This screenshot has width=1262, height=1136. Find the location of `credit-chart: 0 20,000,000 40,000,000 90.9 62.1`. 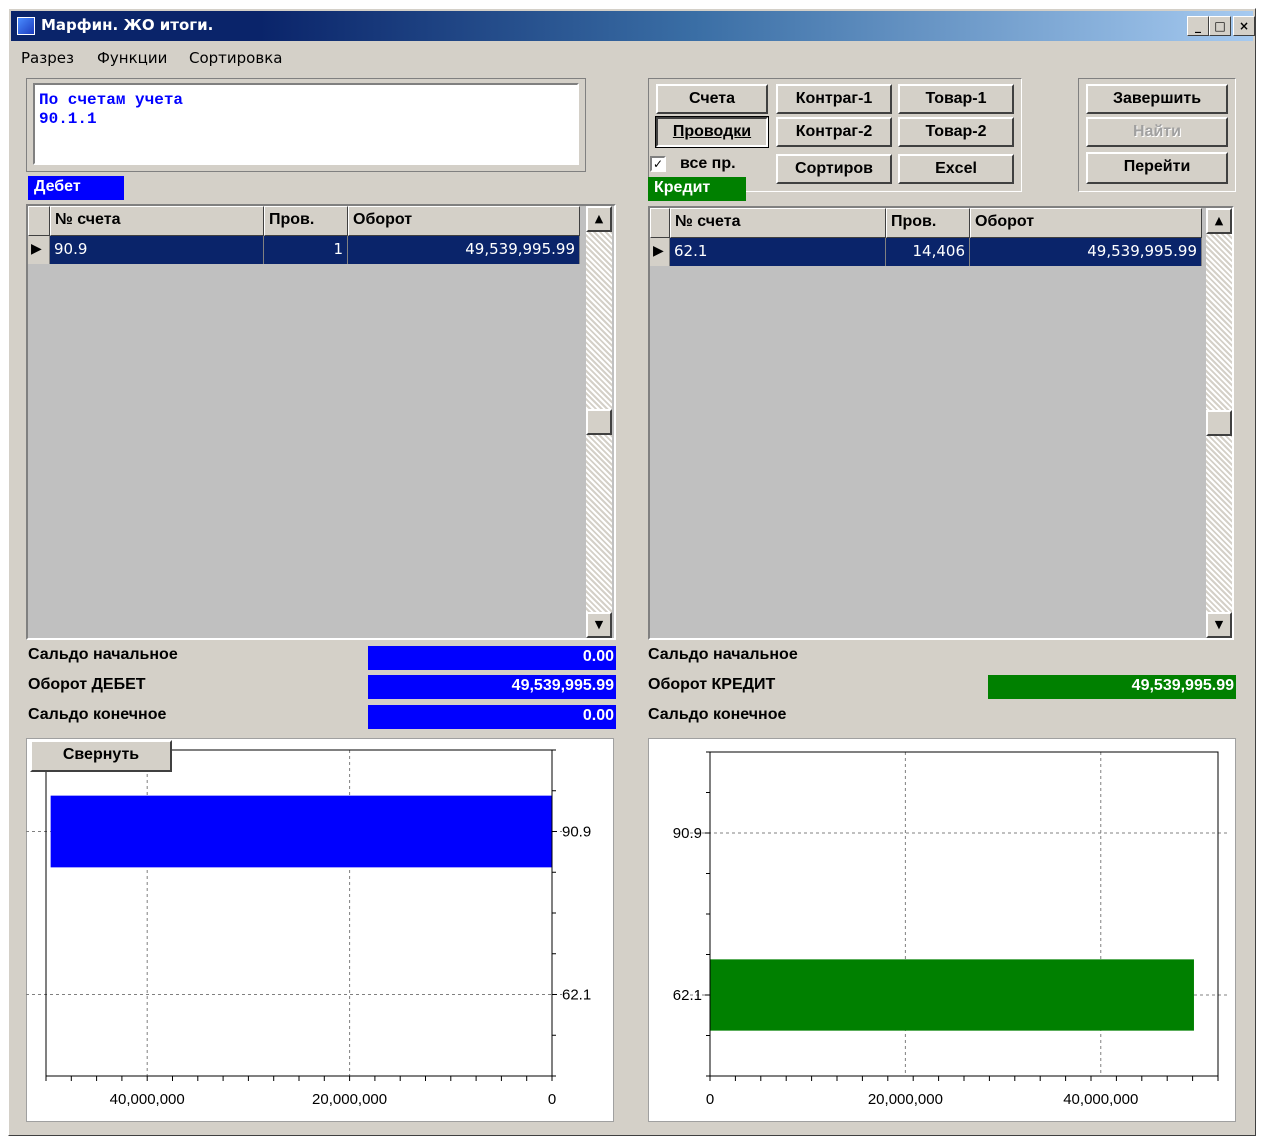

credit-chart: 0 20,000,000 40,000,000 90.9 62.1 is located at coordinates (950, 929).